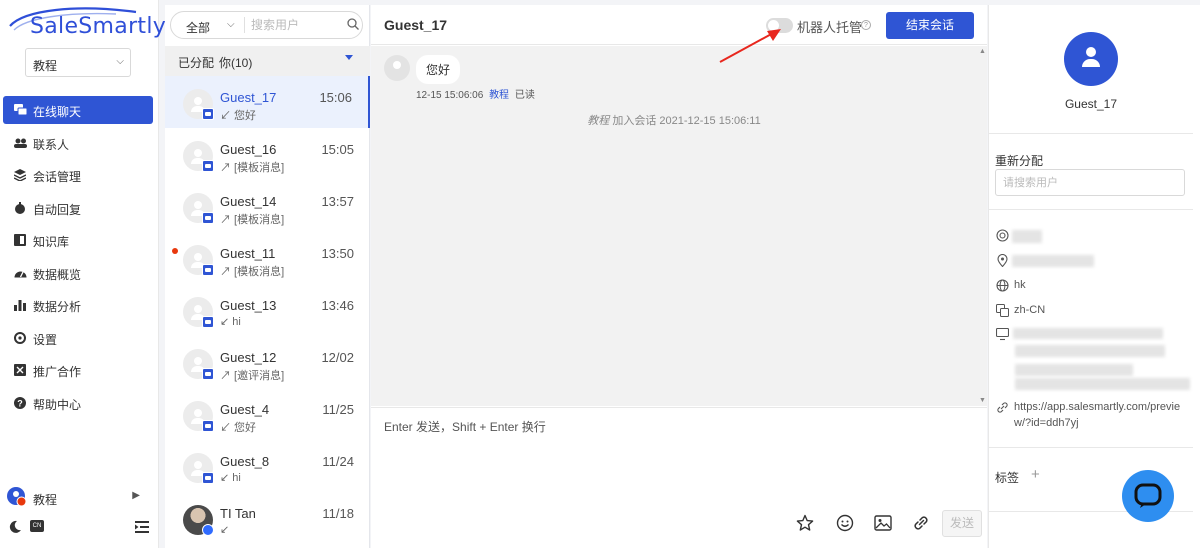  Describe the element at coordinates (1002, 235) in the screenshot. I see `fingerprint-icon` at that location.